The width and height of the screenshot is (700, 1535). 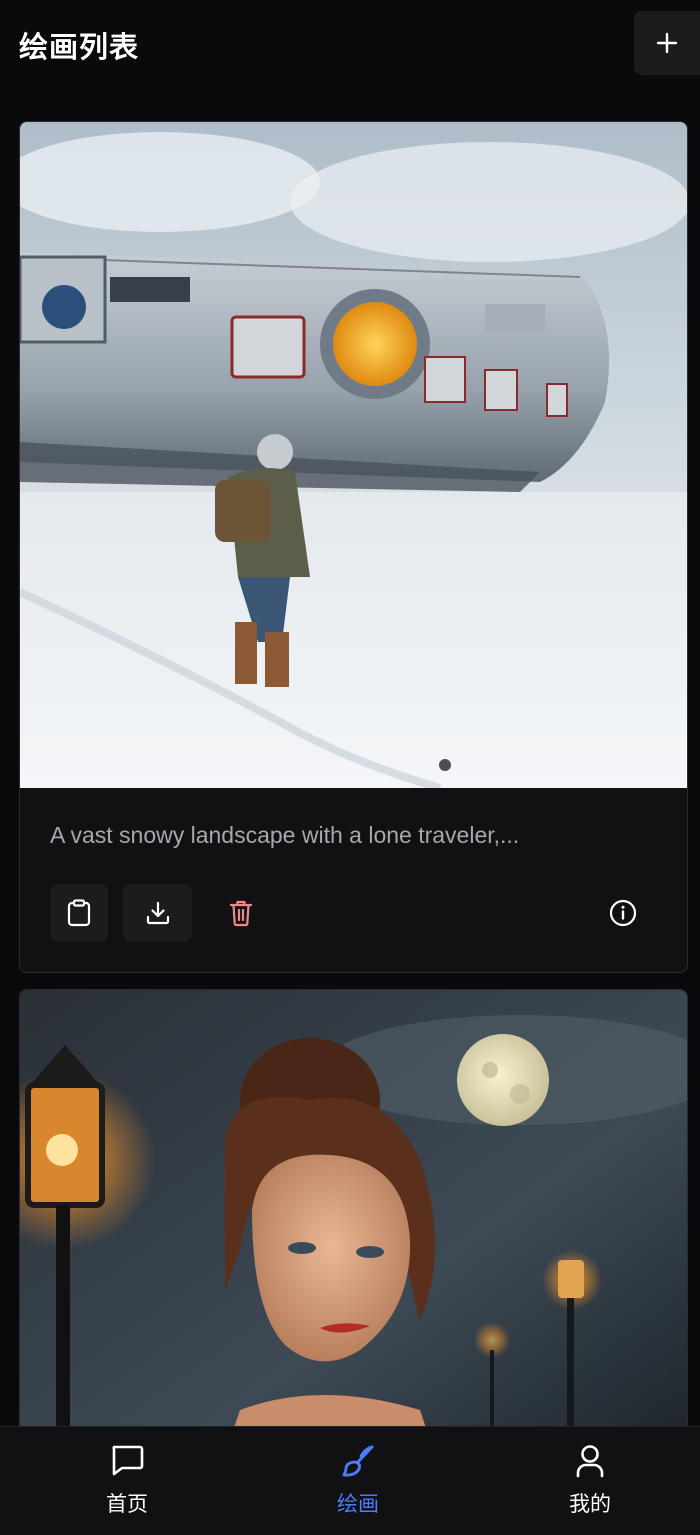 I want to click on clipboard-icon, so click(x=79, y=913).